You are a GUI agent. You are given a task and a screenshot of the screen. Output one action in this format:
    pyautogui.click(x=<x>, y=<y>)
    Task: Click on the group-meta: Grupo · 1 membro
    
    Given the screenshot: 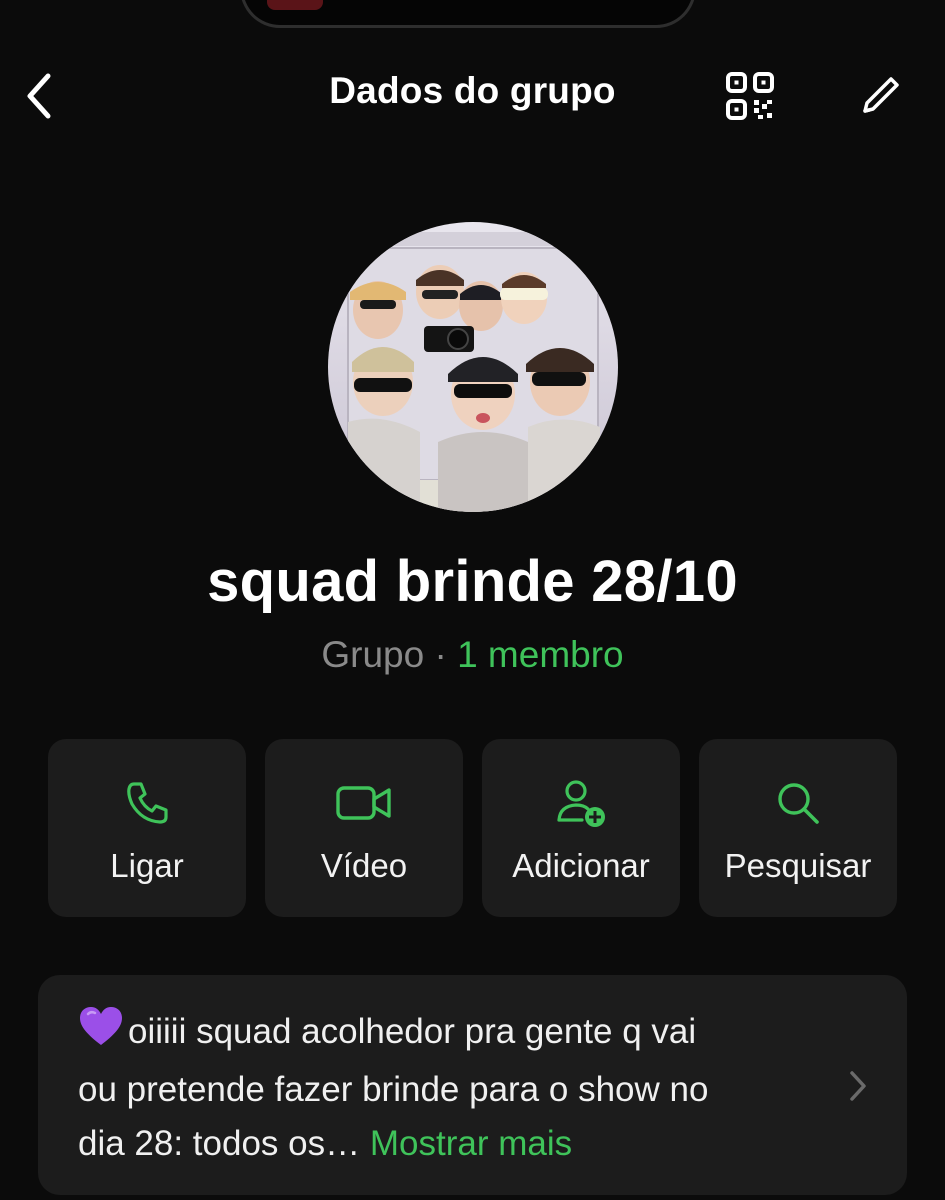 What is the action you would take?
    pyautogui.click(x=472, y=655)
    